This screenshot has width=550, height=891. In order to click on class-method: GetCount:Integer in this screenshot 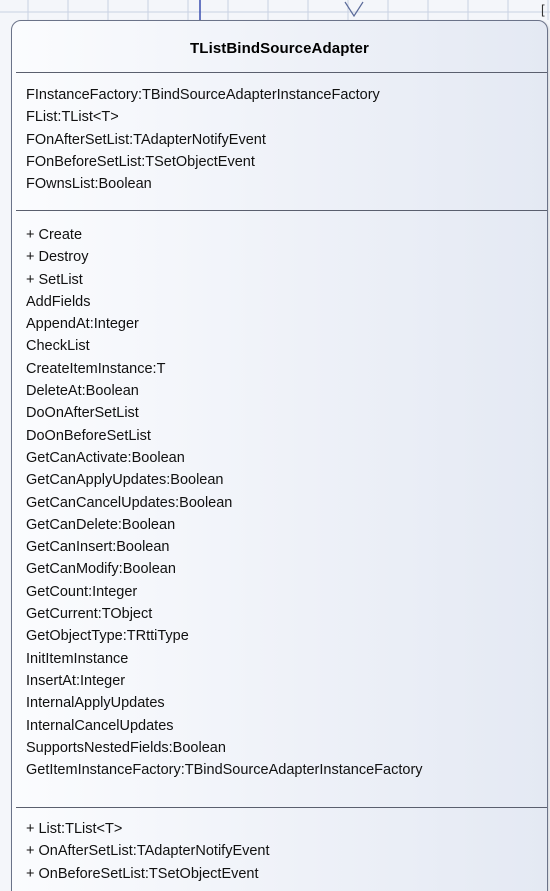, I will do `click(284, 592)`.